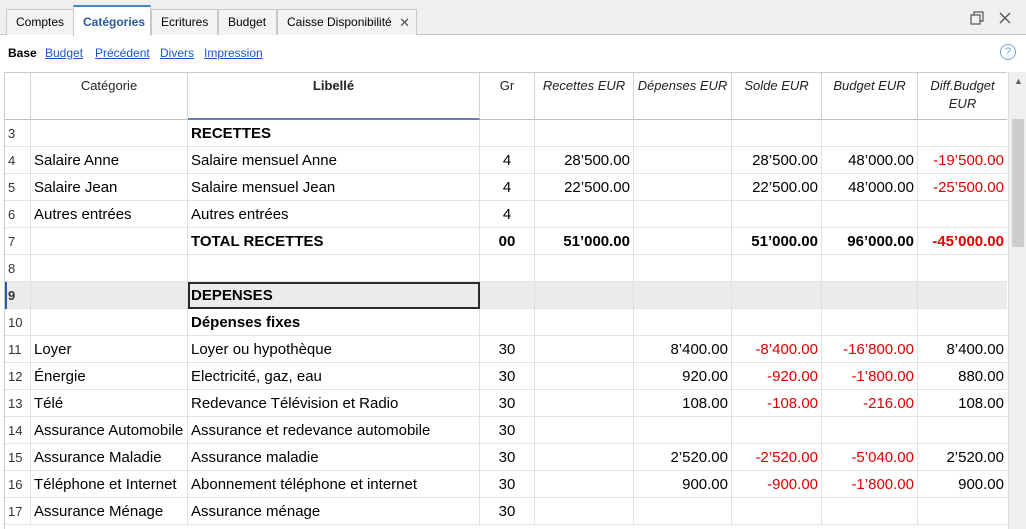  Describe the element at coordinates (683, 403) in the screenshot. I see `cell-depenses: 108.00` at that location.